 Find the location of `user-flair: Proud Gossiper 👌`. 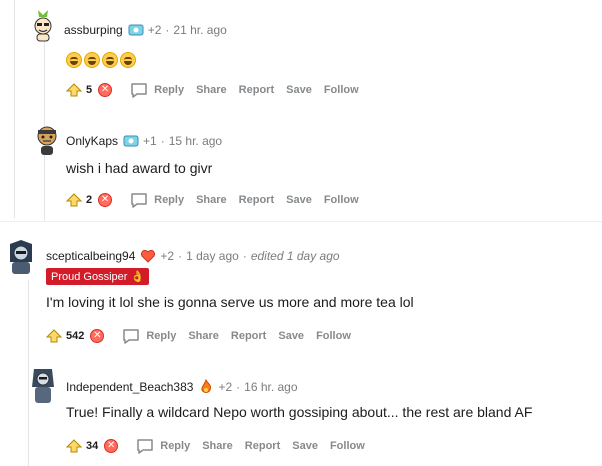

user-flair: Proud Gossiper 👌 is located at coordinates (98, 276).